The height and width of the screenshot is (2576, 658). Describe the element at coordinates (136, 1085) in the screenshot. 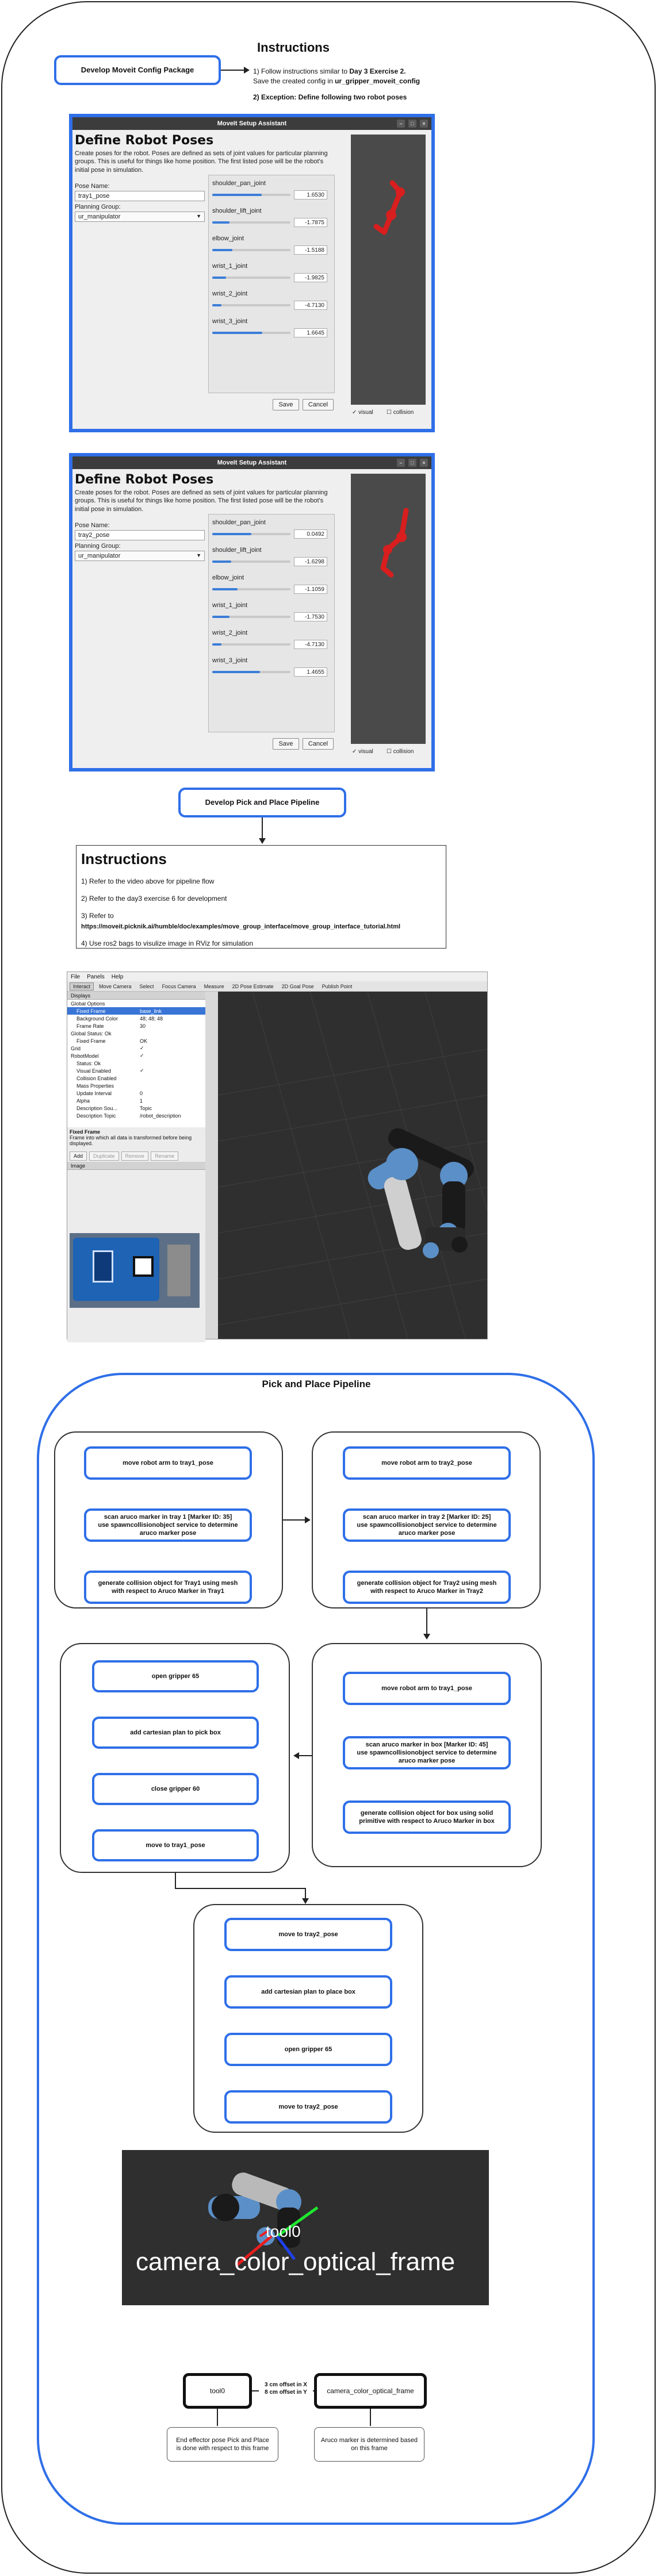

I see `tree-row: Mass Properties` at that location.